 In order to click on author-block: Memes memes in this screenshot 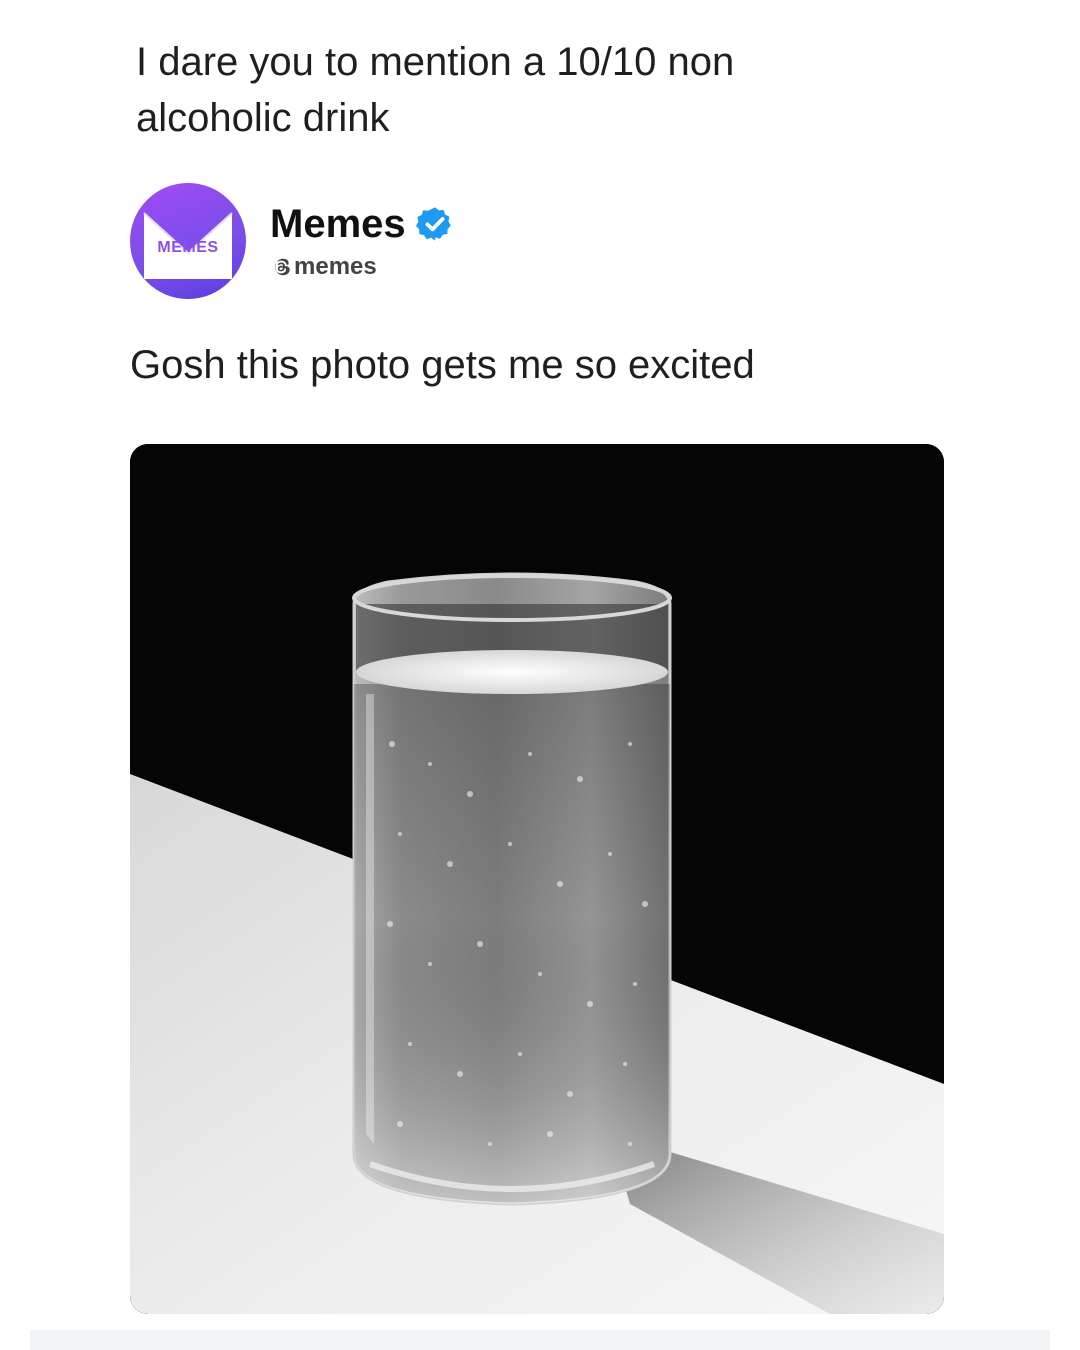, I will do `click(362, 241)`.